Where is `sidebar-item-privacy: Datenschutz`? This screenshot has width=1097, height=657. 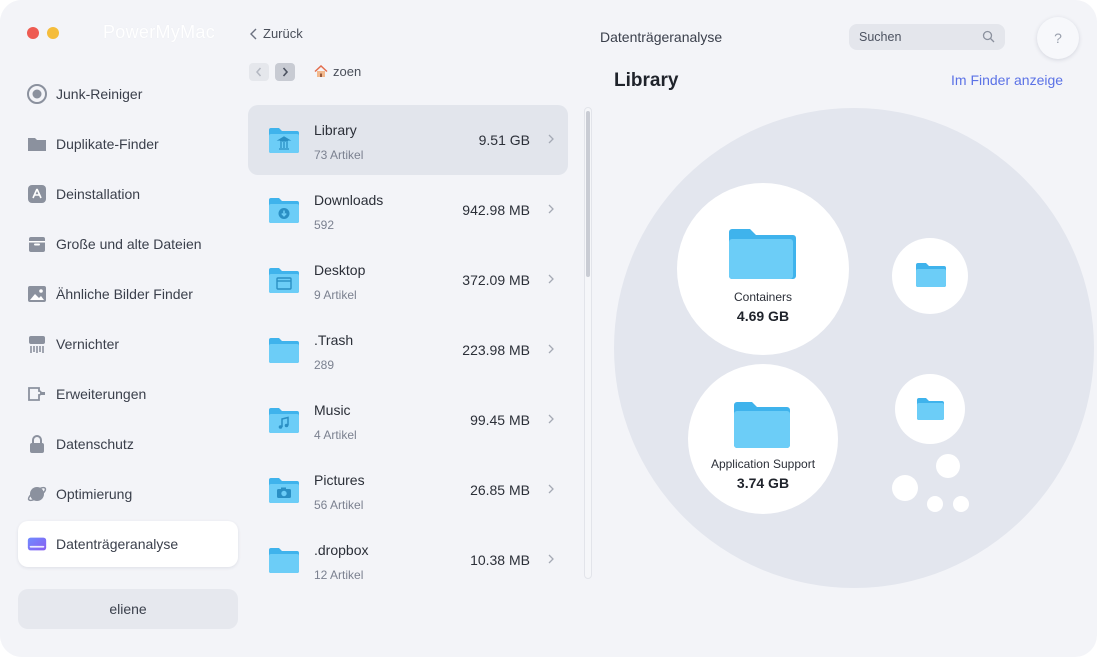 sidebar-item-privacy: Datenschutz is located at coordinates (128, 444).